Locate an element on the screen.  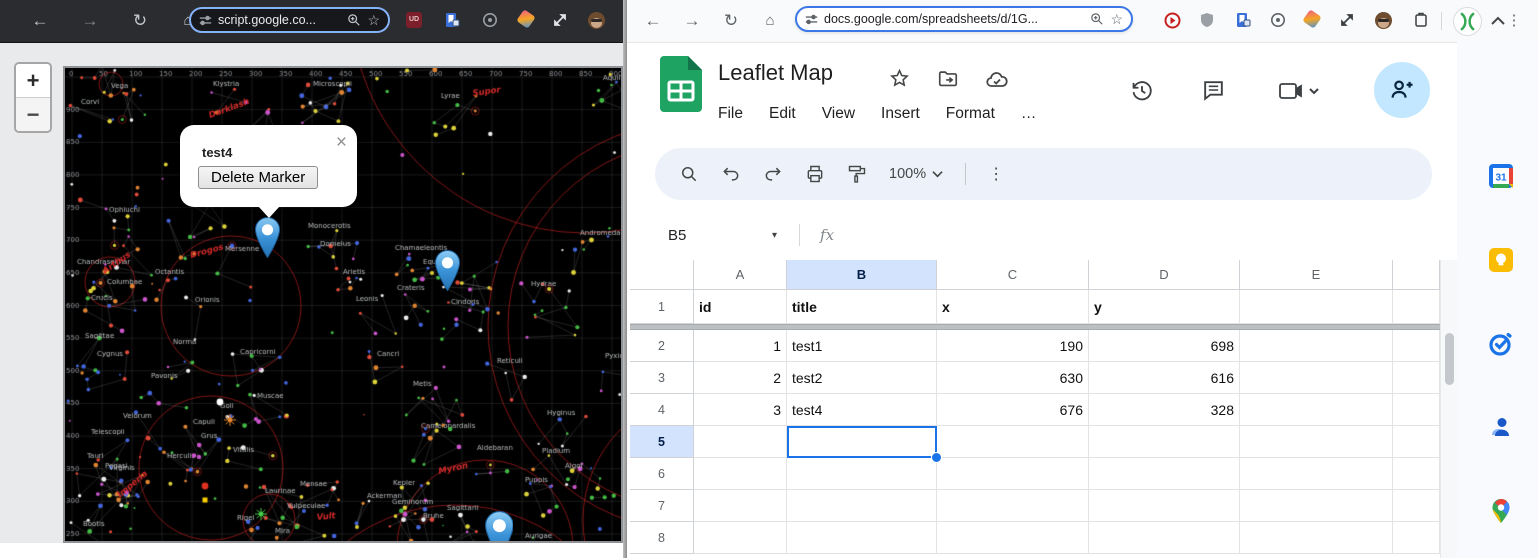
cell-D8 is located at coordinates (1164, 538).